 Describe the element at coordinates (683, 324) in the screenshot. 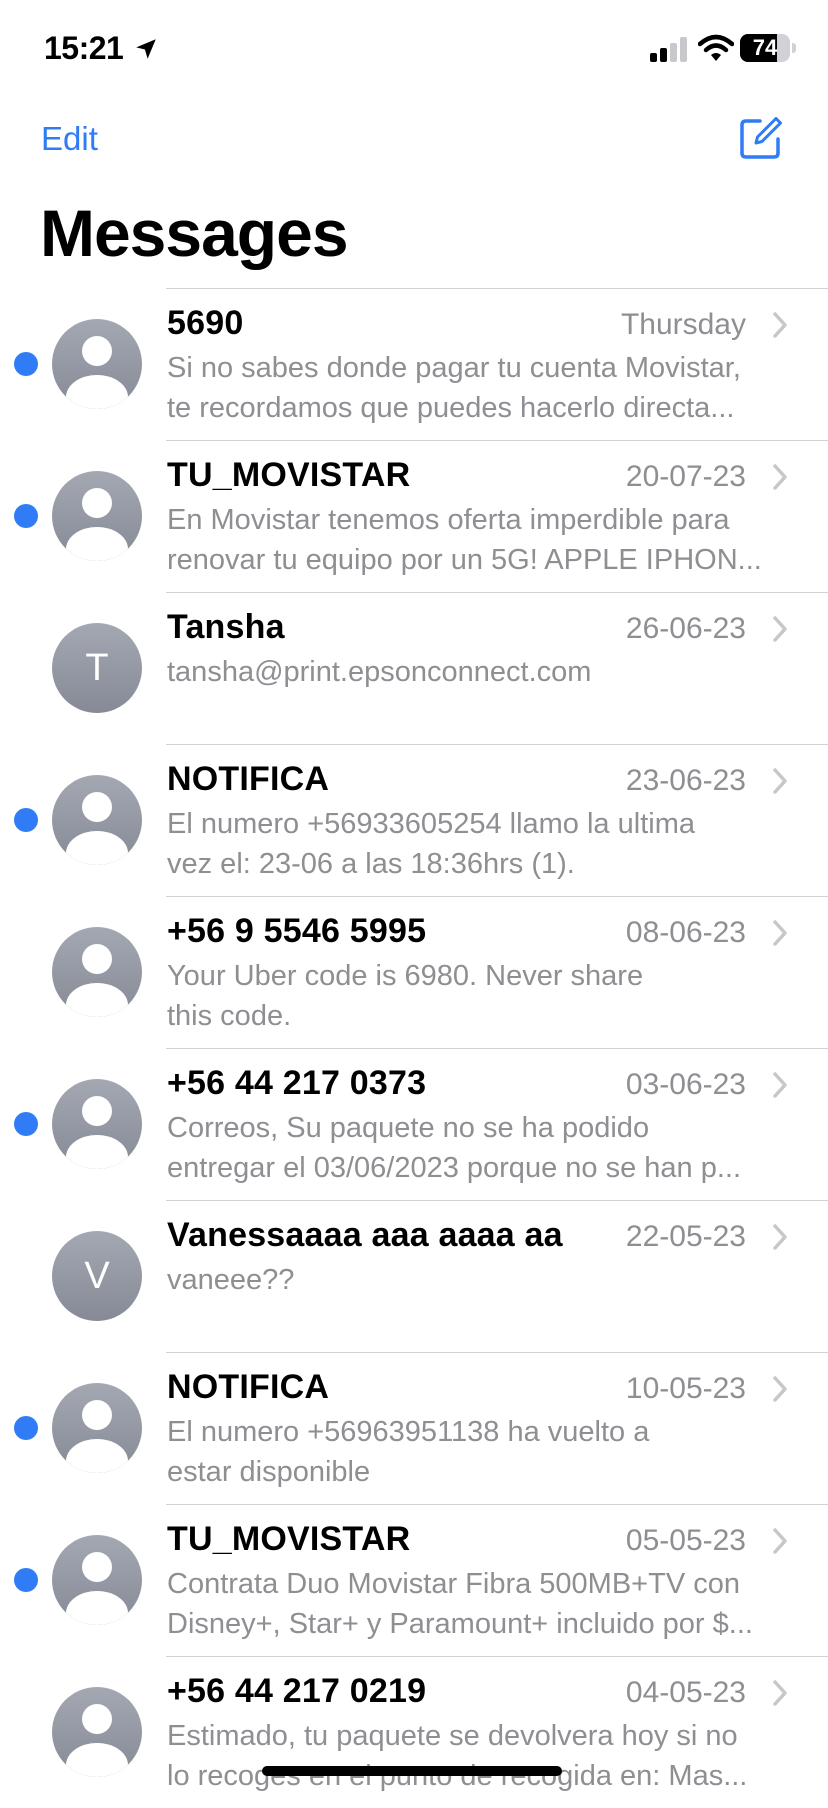

I see `message-date: Thursday` at that location.